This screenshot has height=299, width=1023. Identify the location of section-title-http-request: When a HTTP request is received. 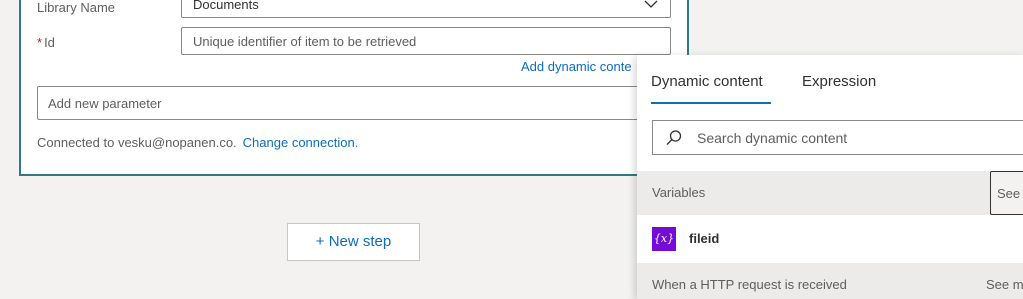
(749, 284).